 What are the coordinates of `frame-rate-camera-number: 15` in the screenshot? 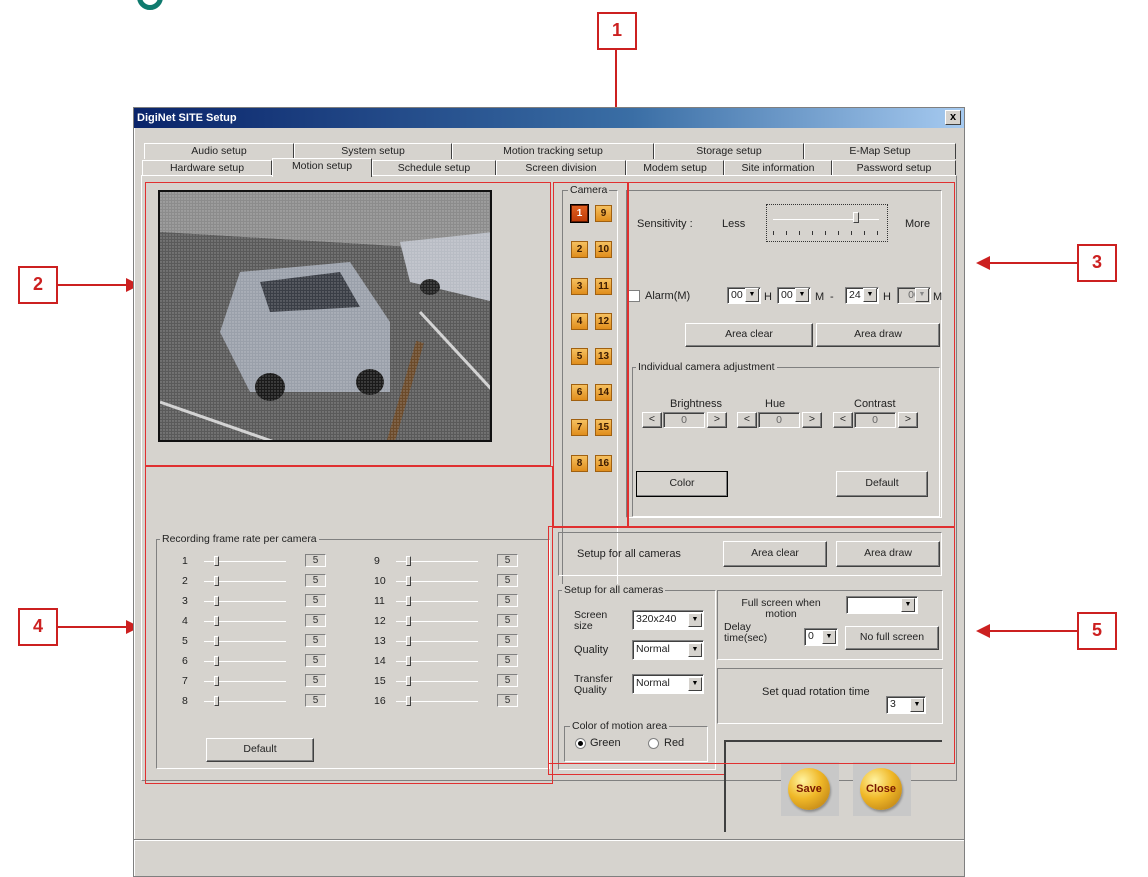 It's located at (380, 681).